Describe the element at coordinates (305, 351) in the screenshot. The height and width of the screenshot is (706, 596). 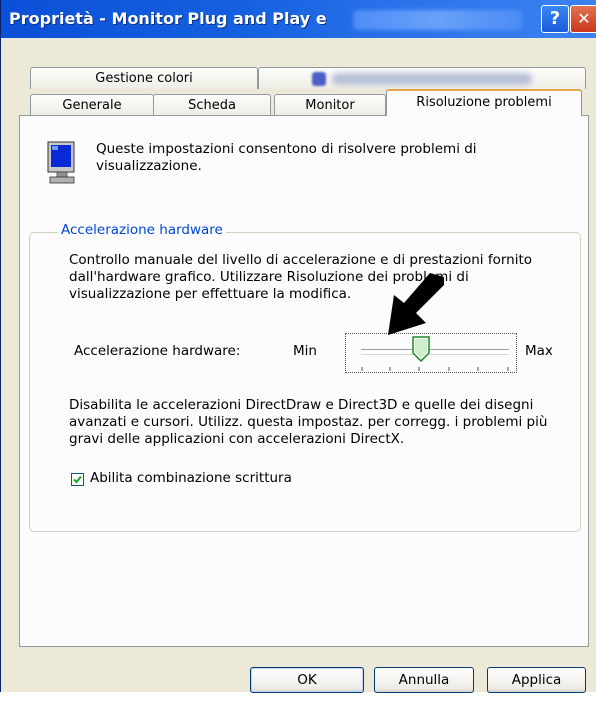
I see `slider-min-label: Min` at that location.